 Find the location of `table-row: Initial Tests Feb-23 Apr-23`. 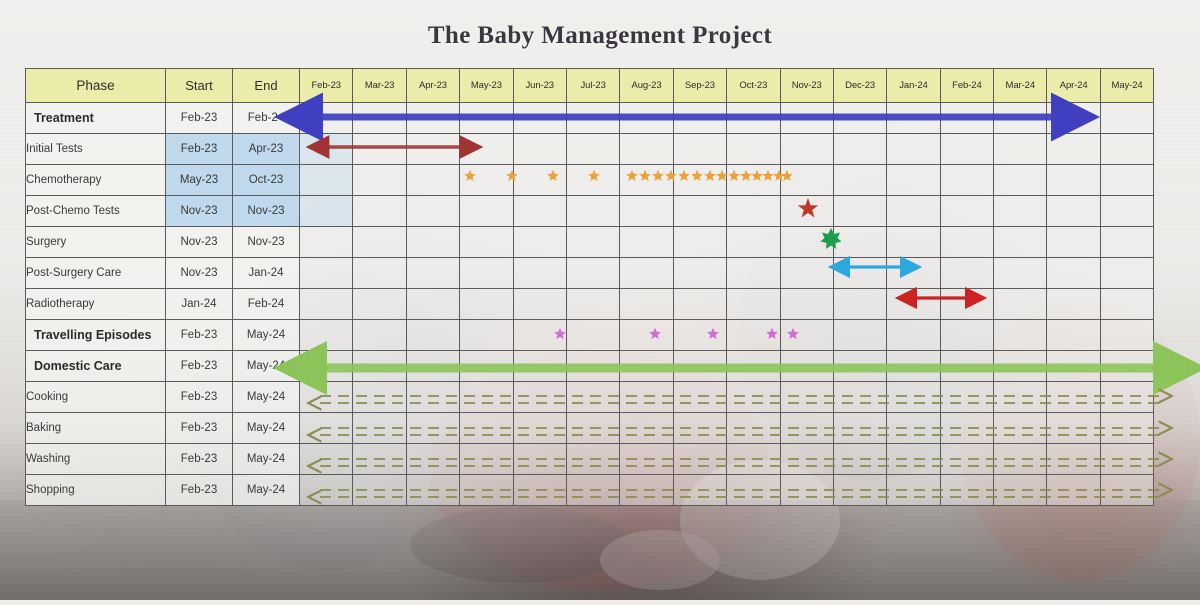

table-row: Initial Tests Feb-23 Apr-23 is located at coordinates (590, 149).